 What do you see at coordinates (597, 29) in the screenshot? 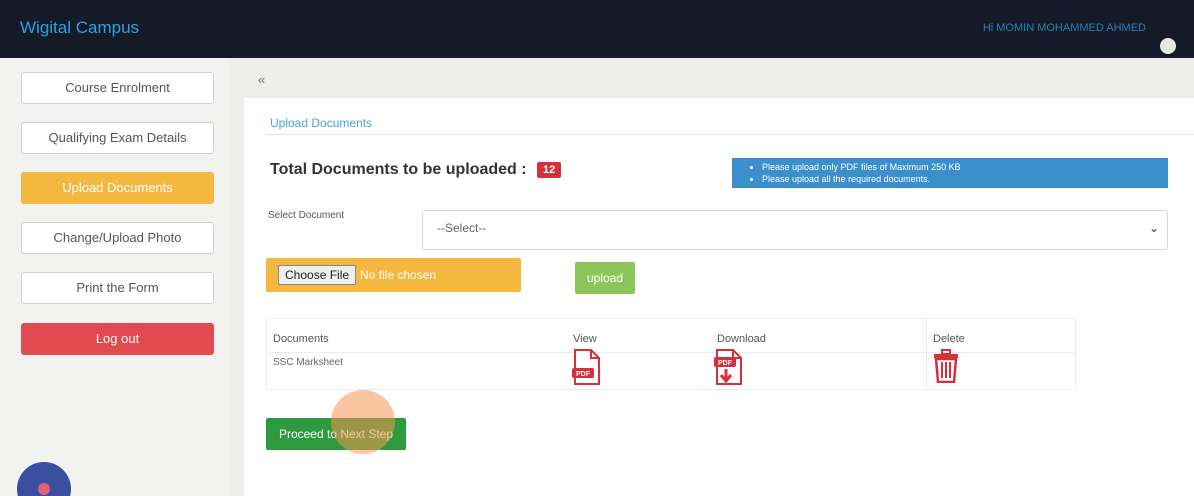
I see `top-navbar: Wigital Campus Hi MOMIN MOHAMMED AHMED` at bounding box center [597, 29].